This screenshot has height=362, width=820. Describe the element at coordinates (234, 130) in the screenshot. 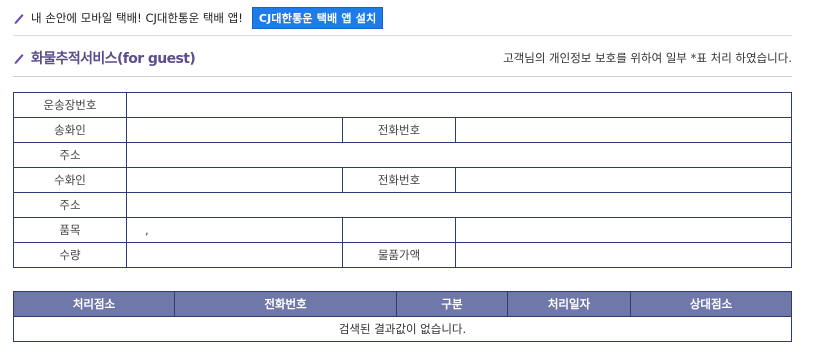

I see `sender-value` at that location.